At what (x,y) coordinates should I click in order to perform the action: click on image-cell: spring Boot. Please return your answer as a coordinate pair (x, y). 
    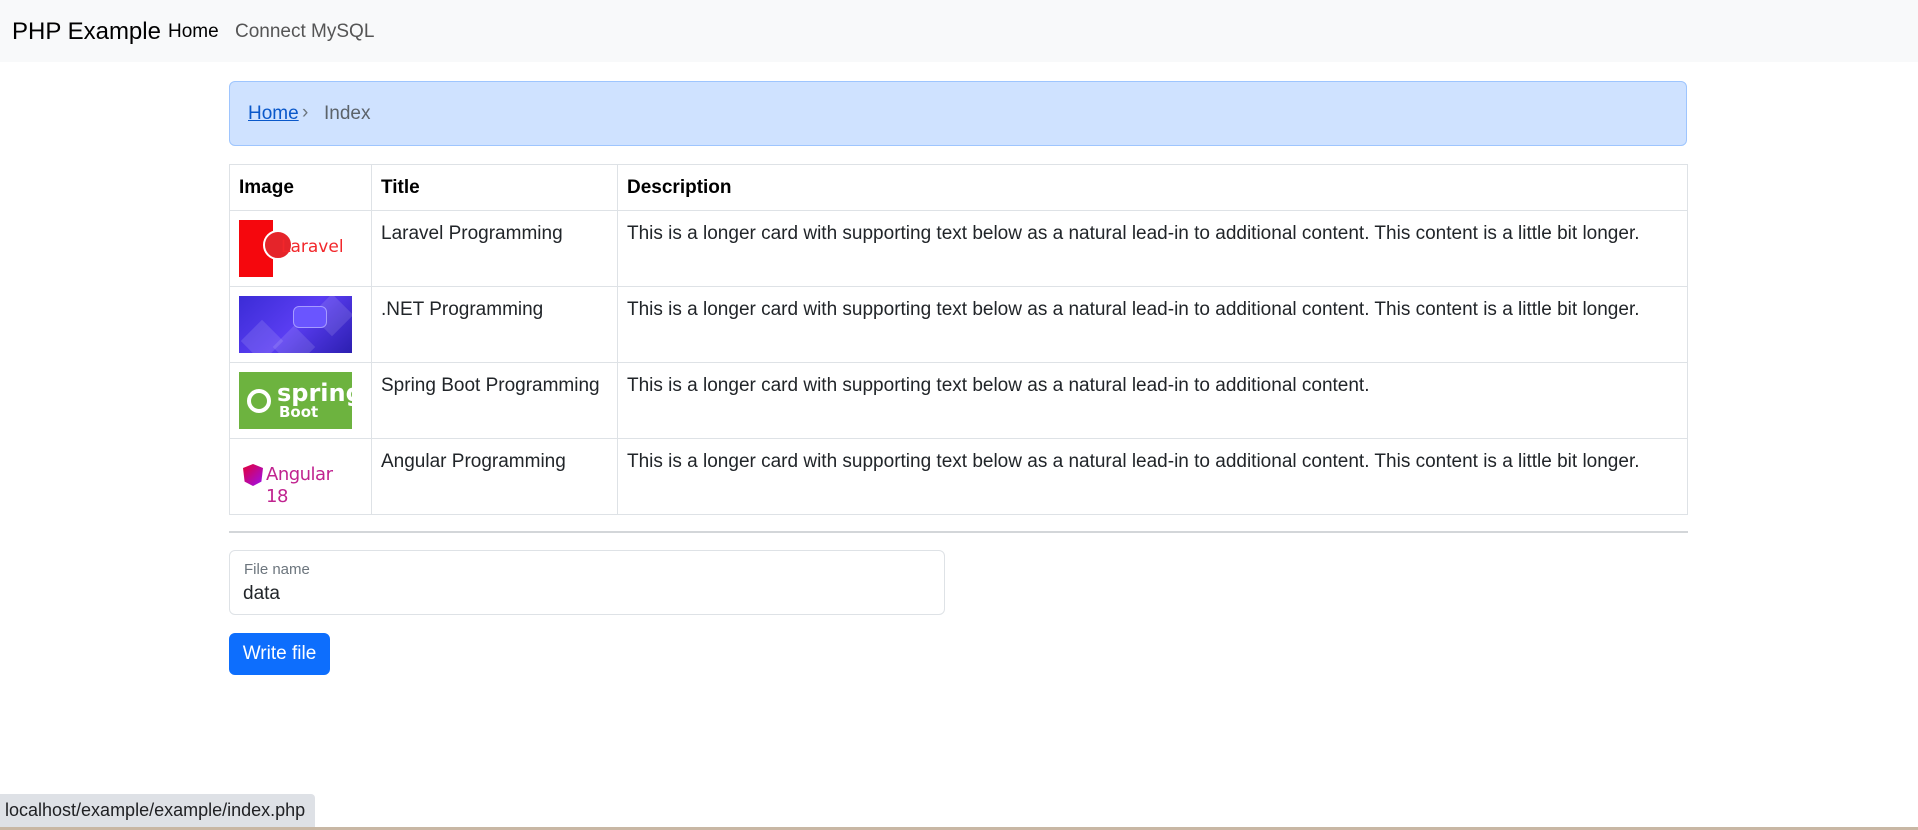
    Looking at the image, I should click on (300, 400).